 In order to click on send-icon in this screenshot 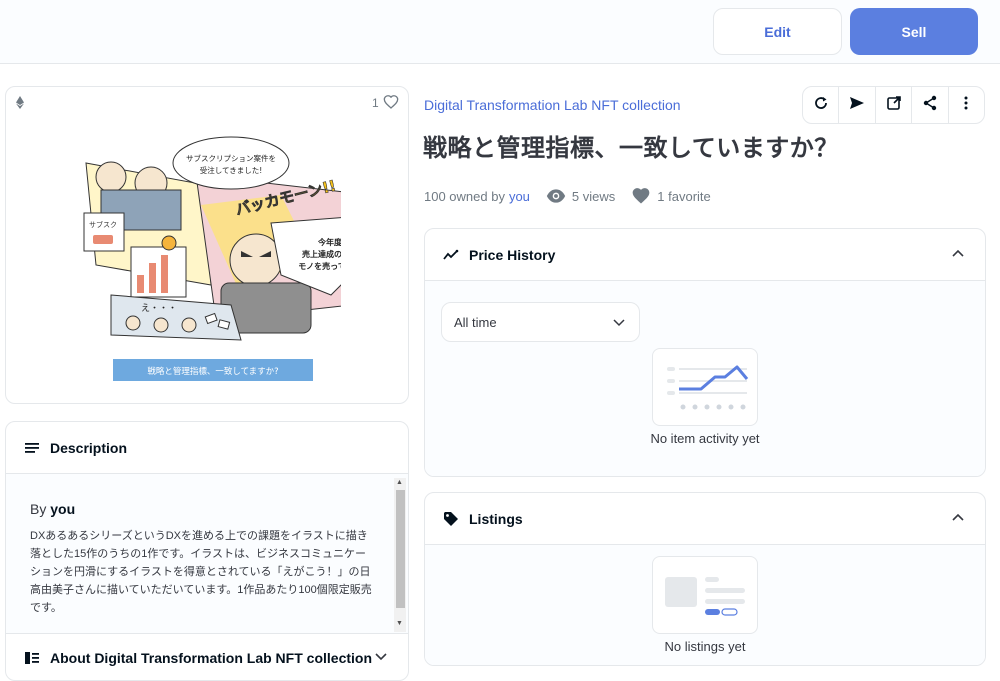, I will do `click(857, 105)`.